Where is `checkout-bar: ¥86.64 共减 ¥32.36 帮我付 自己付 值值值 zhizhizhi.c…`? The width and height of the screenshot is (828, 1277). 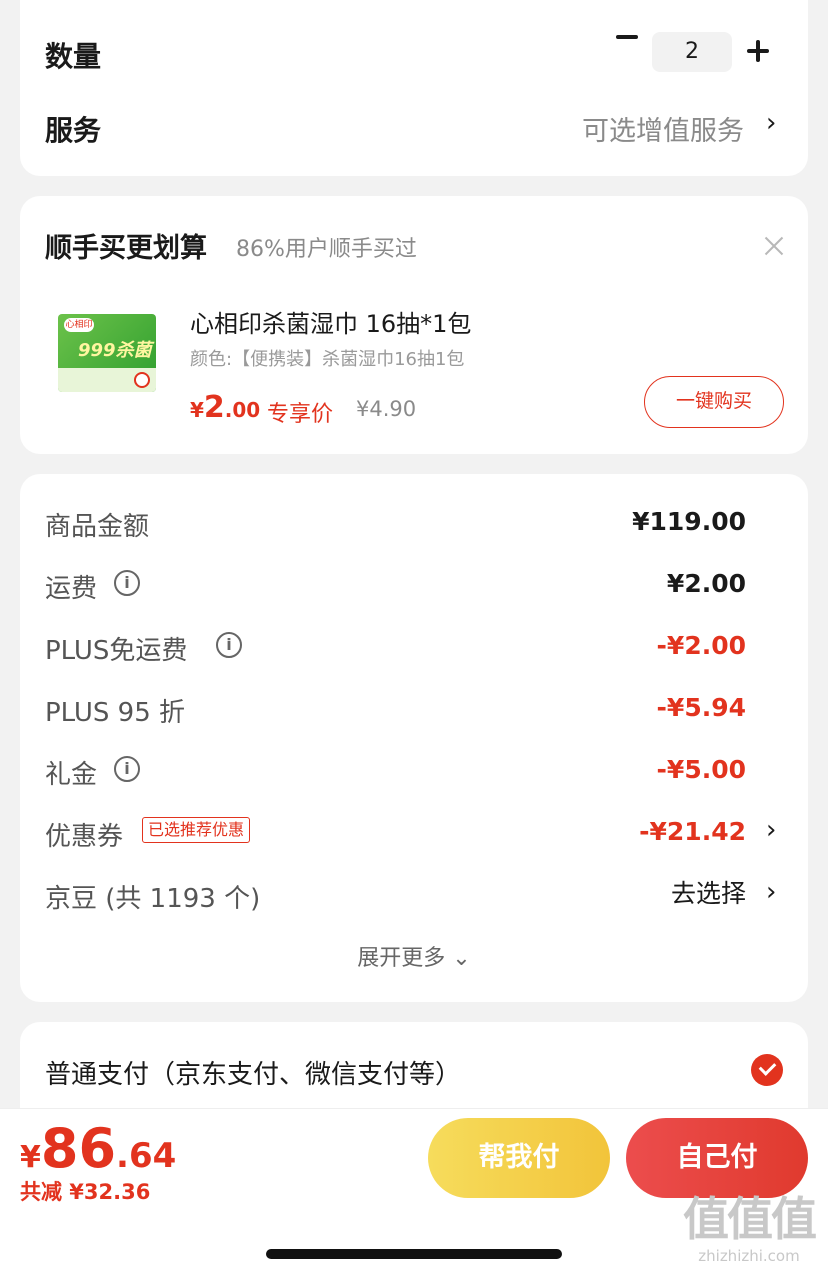
checkout-bar: ¥86.64 共减 ¥32.36 帮我付 自己付 值值值 zhizhizhi.c… is located at coordinates (414, 1192).